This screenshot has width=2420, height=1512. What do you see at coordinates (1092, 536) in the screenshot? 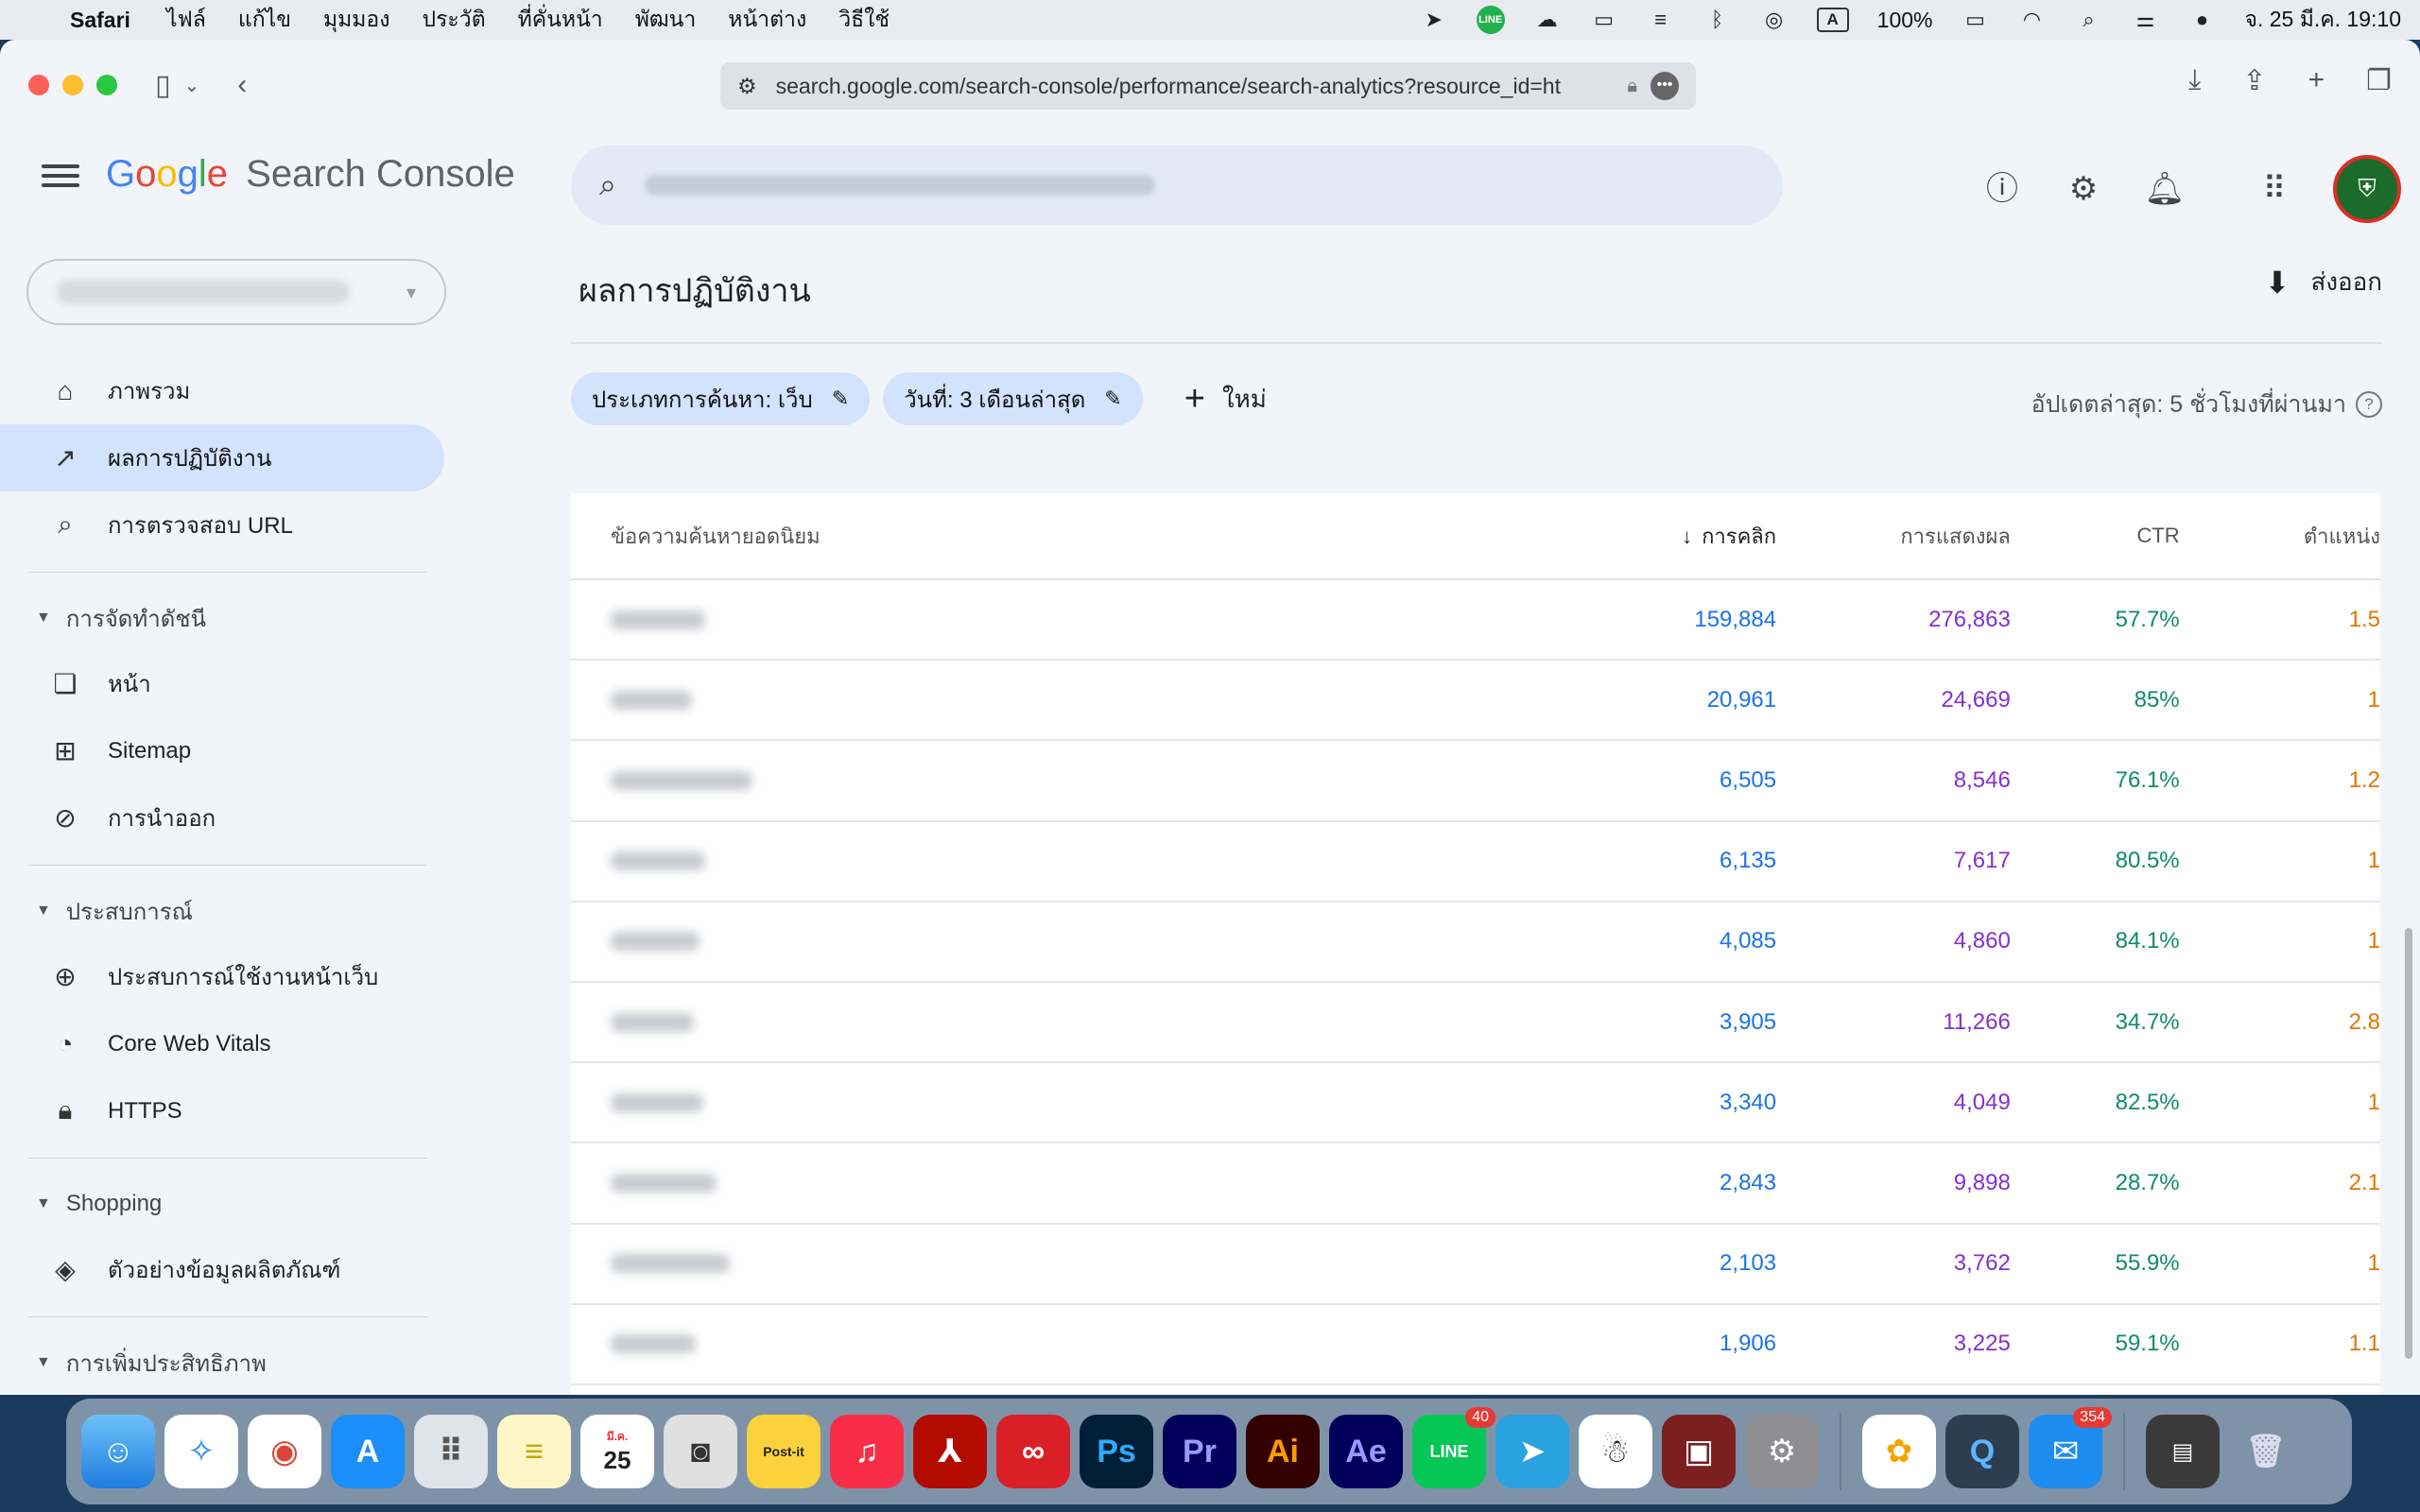
I see `column-header-query: ข้อความค้นหายอดนิยม` at bounding box center [1092, 536].